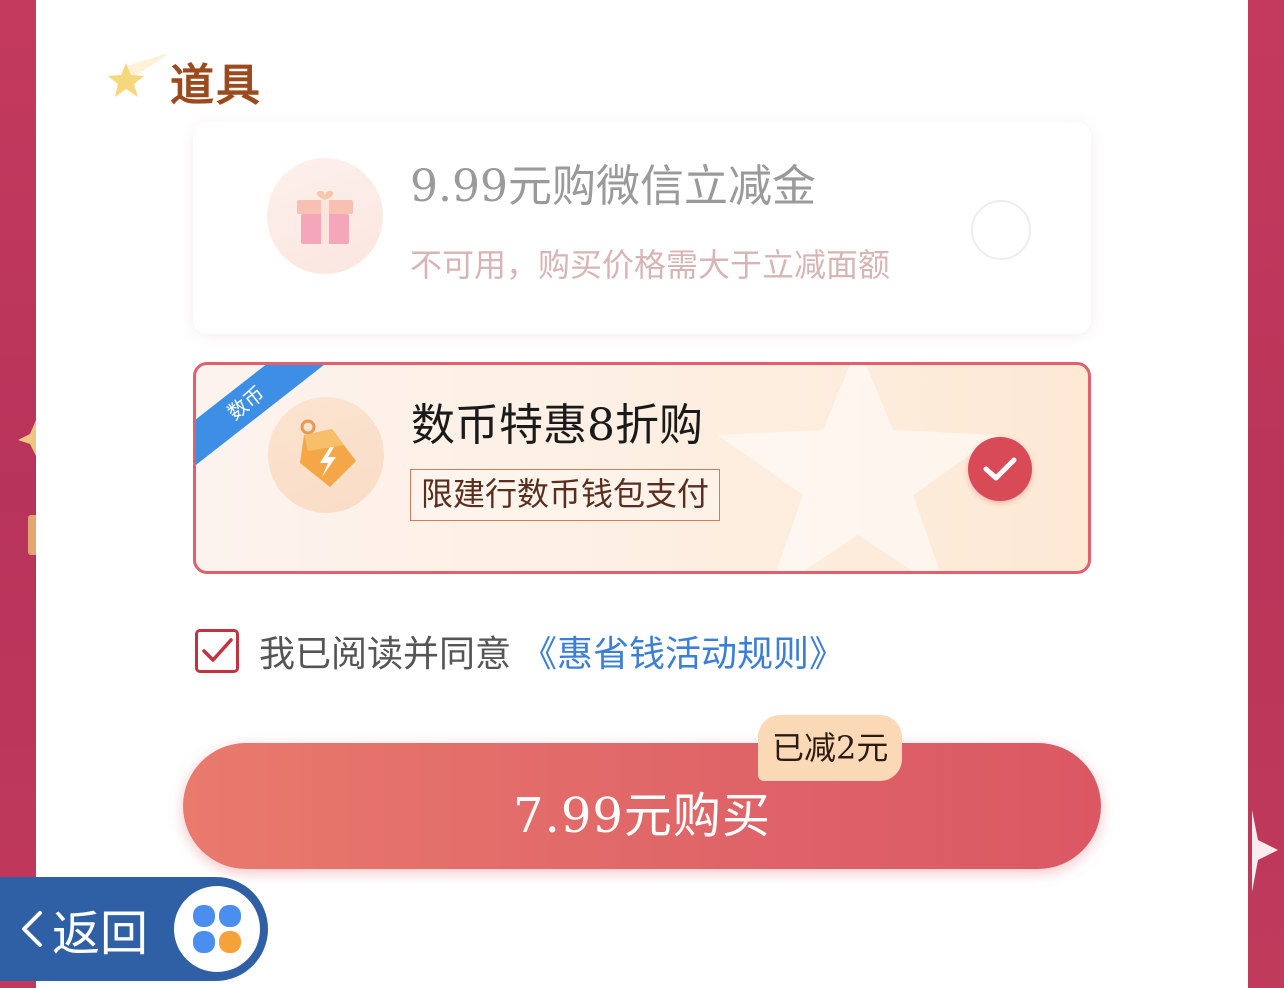 Image resolution: width=1284 pixels, height=988 pixels. I want to click on buy-button: 7.99元购买, so click(642, 806).